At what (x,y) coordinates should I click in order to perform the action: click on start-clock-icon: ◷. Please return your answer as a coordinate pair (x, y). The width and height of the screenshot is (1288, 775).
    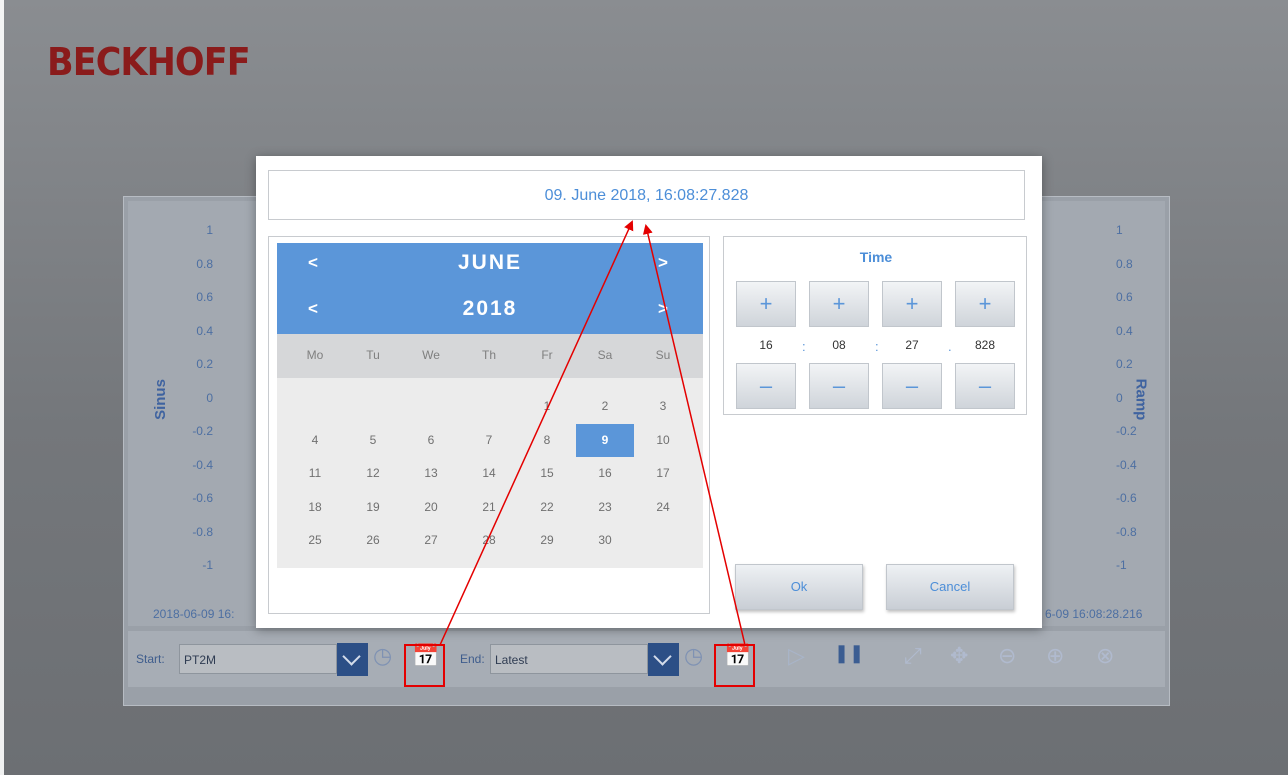
    Looking at the image, I should click on (382, 656).